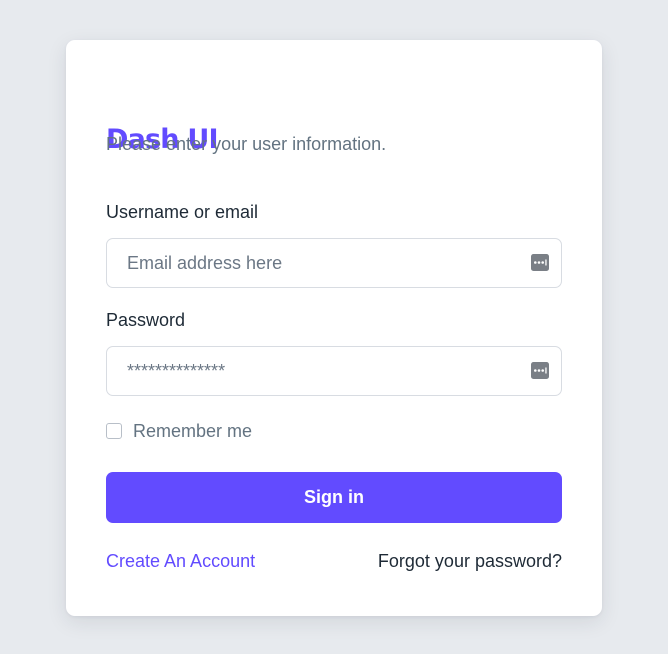 The width and height of the screenshot is (668, 654). I want to click on username-input, so click(334, 263).